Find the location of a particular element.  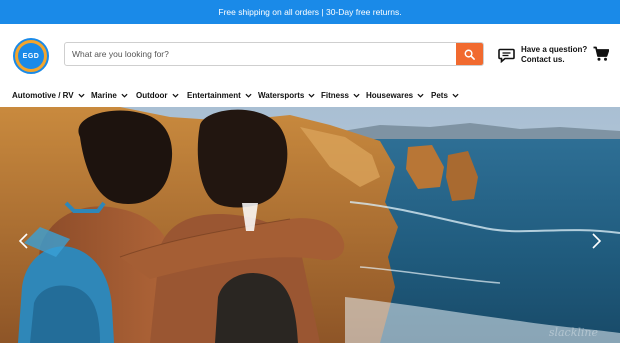

chat-bubble-icon is located at coordinates (506, 55).